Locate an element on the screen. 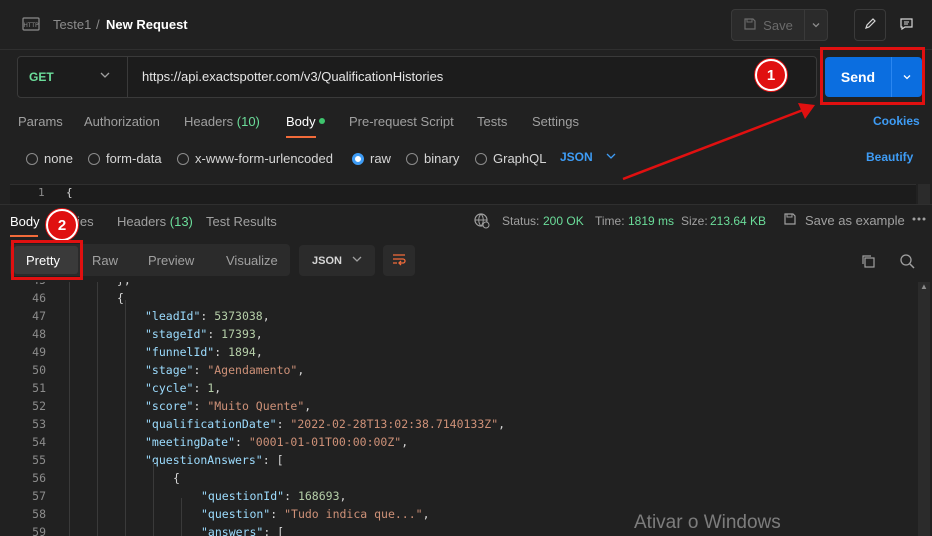  code-line: 54 "meetingDate": "0001-01-01T00:00:00Z", is located at coordinates (458, 444).